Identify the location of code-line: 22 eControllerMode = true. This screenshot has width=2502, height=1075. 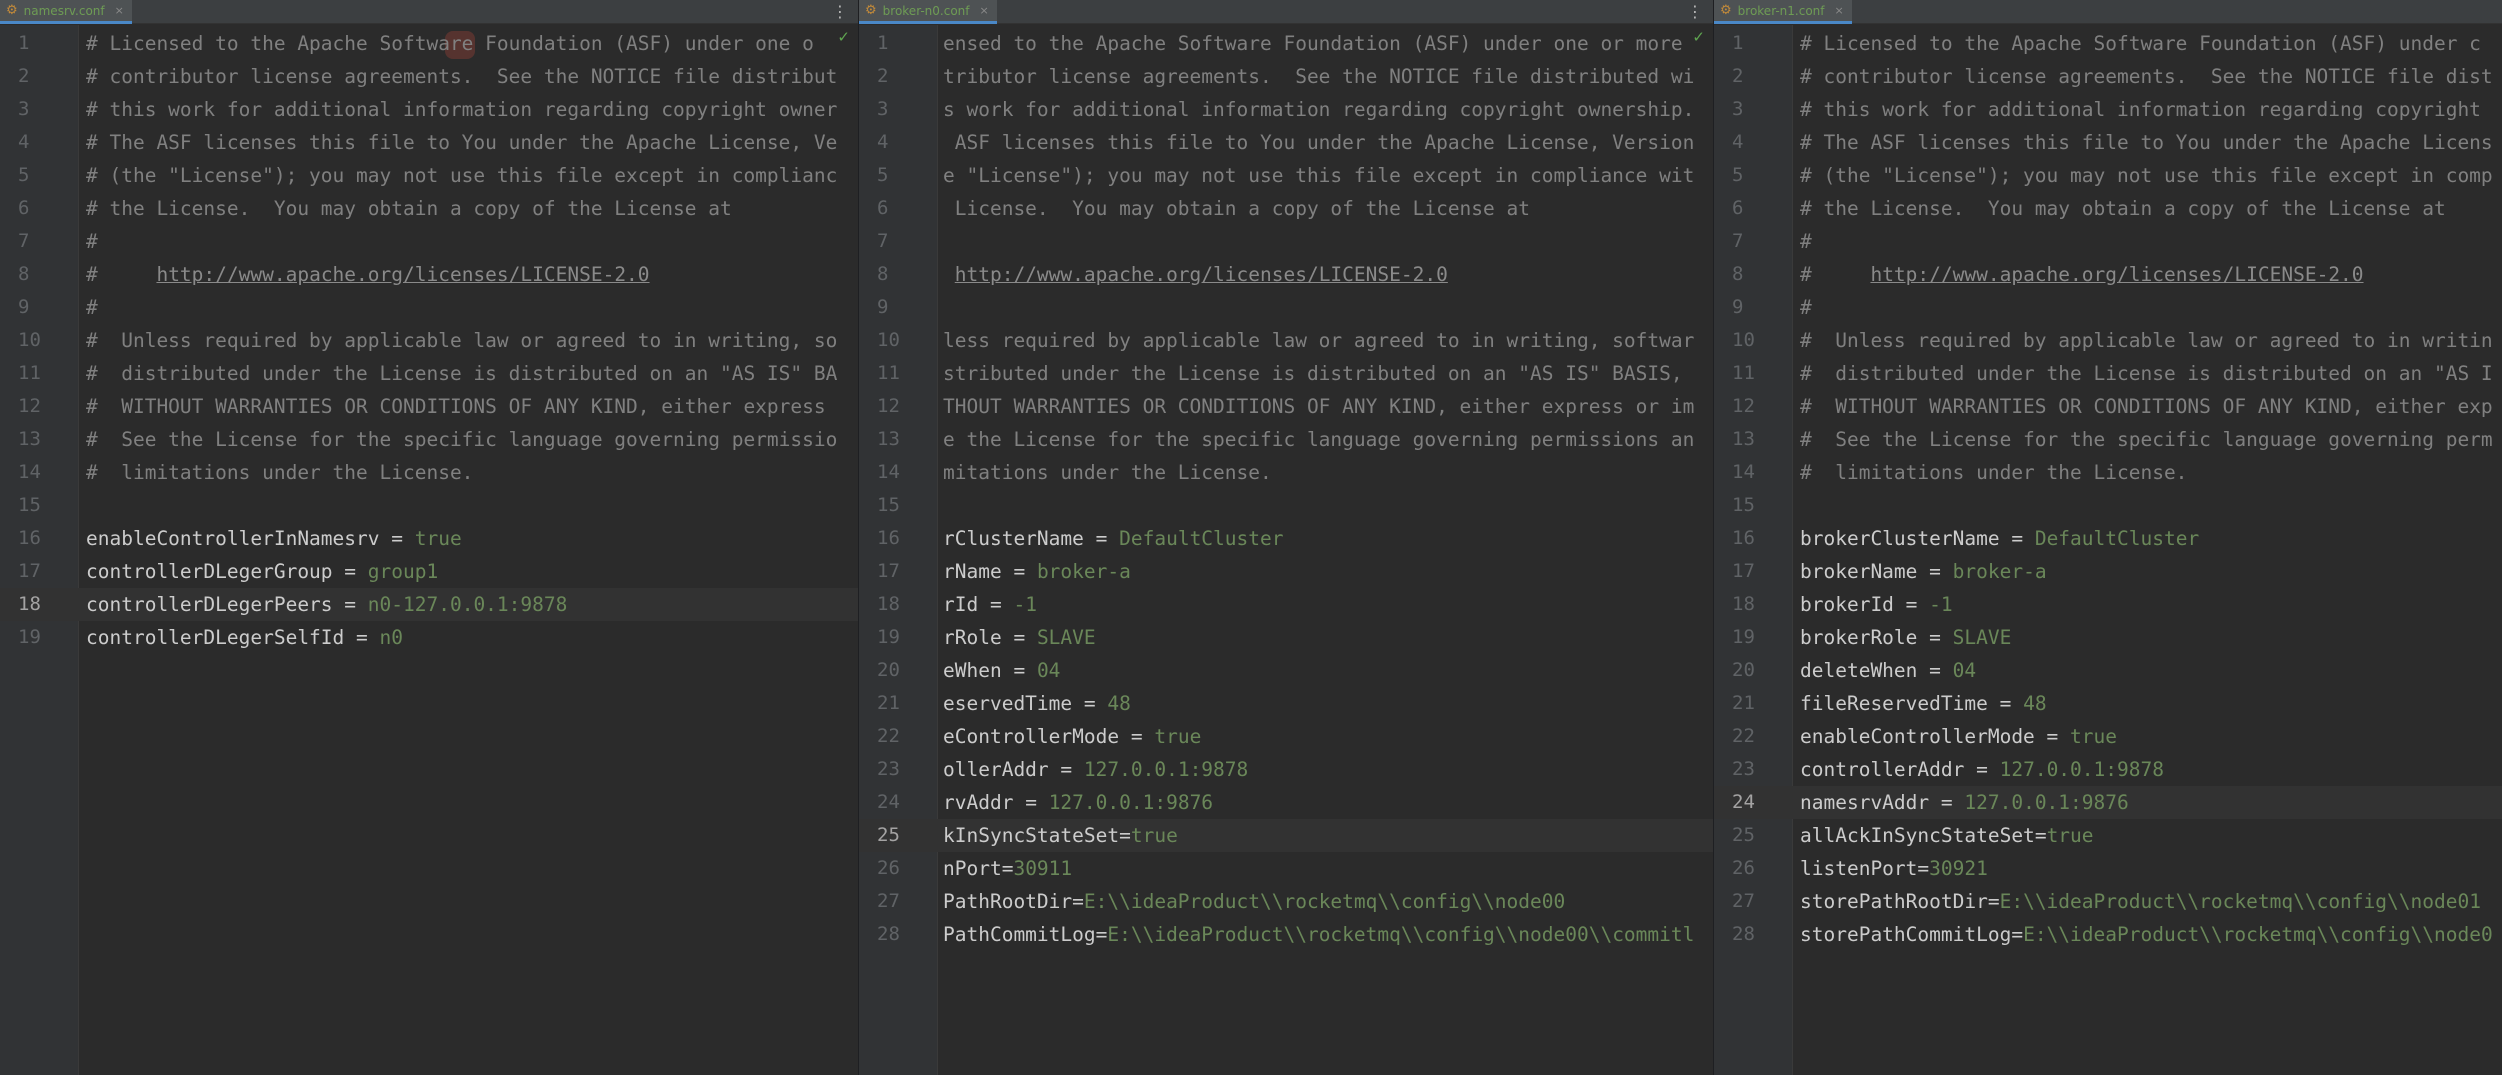
(1286, 736).